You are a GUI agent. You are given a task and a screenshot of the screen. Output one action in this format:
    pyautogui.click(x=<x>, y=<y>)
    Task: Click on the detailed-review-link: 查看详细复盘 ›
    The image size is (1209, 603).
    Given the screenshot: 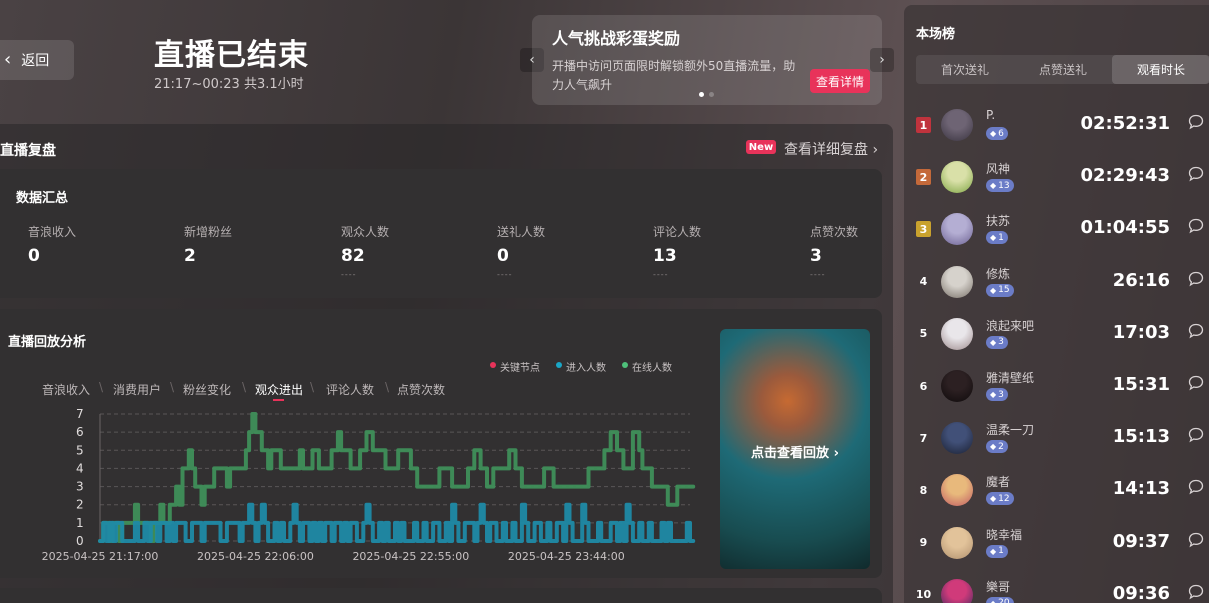 What is the action you would take?
    pyautogui.click(x=831, y=149)
    